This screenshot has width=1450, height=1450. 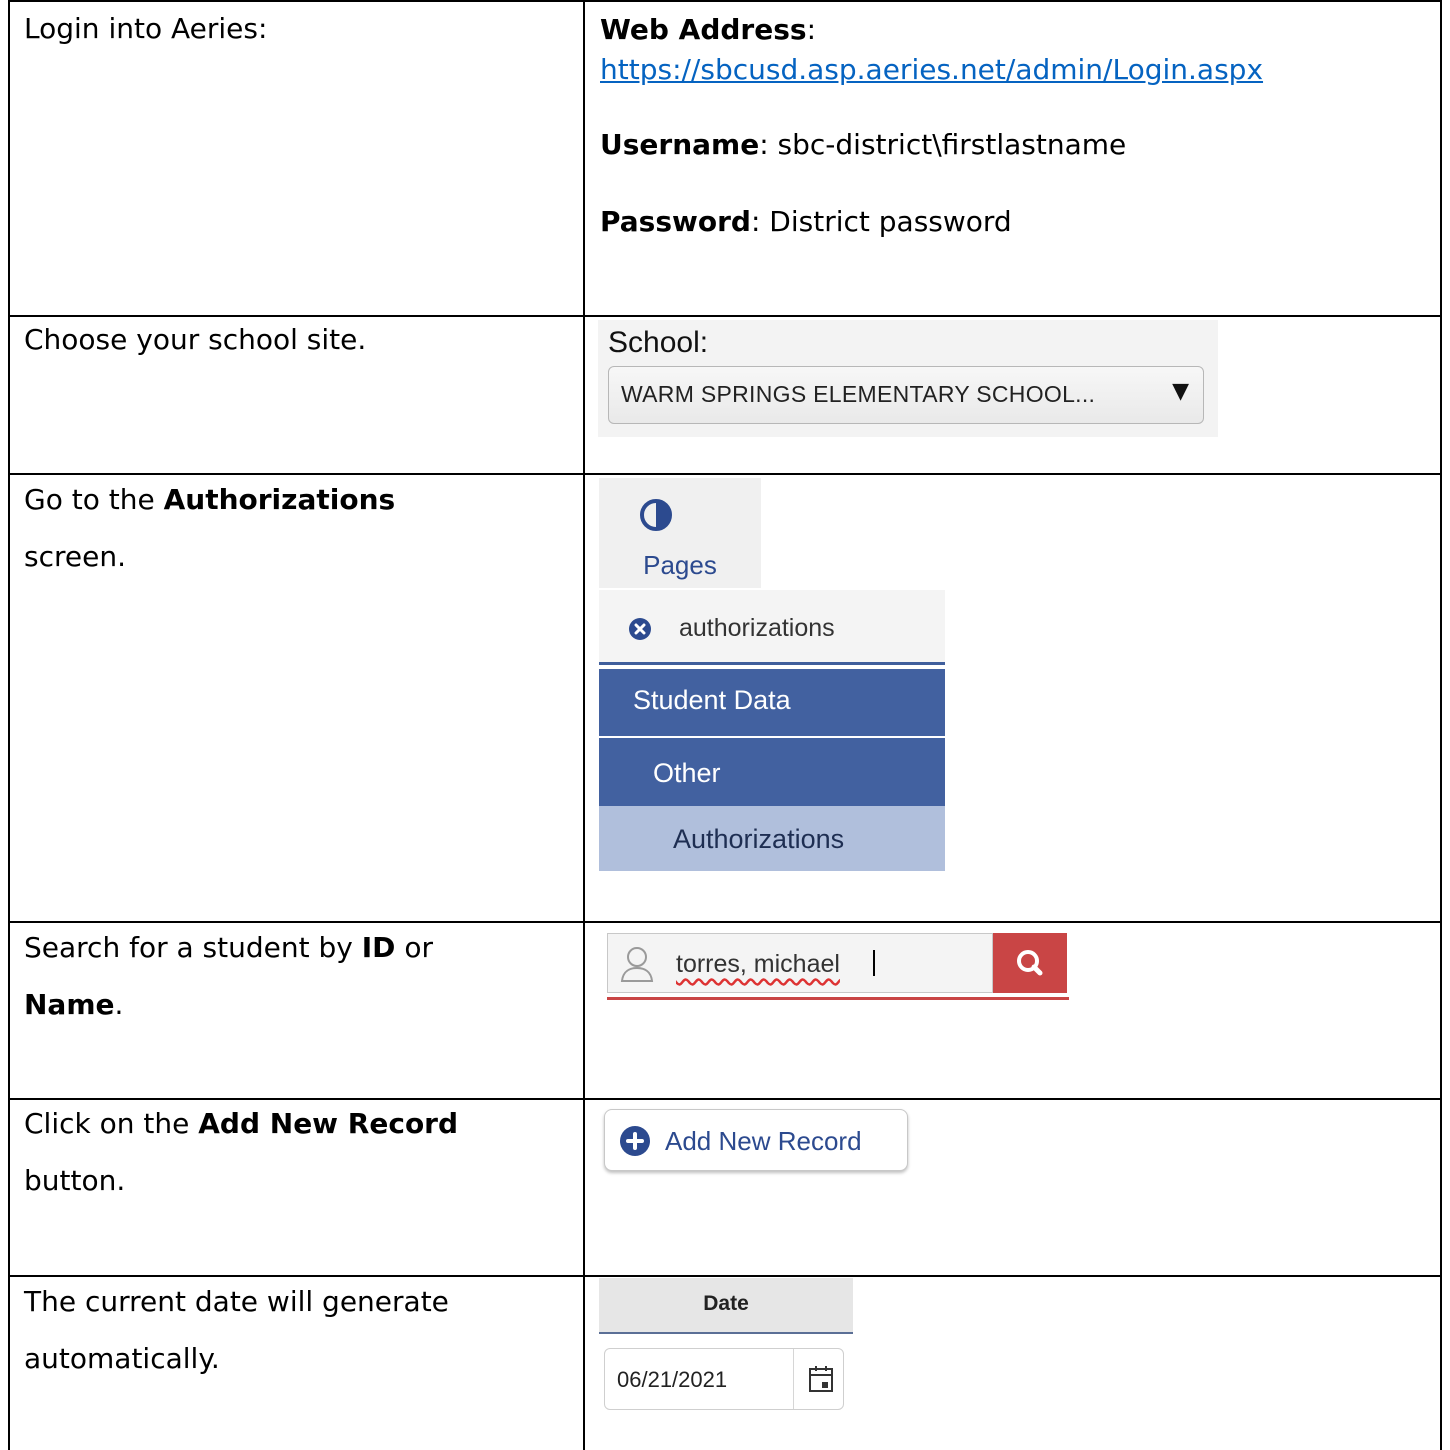 I want to click on student-search: torres, michael, so click(x=838, y=966).